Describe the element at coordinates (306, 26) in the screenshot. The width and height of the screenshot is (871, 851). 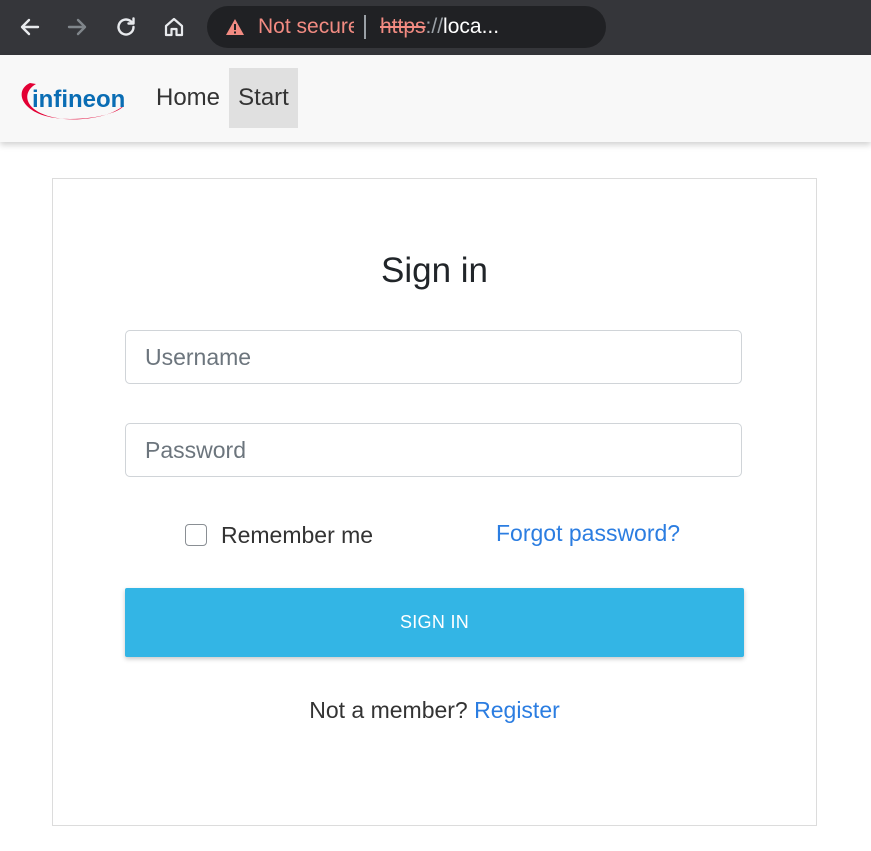
I see `security-status: Not secure` at that location.